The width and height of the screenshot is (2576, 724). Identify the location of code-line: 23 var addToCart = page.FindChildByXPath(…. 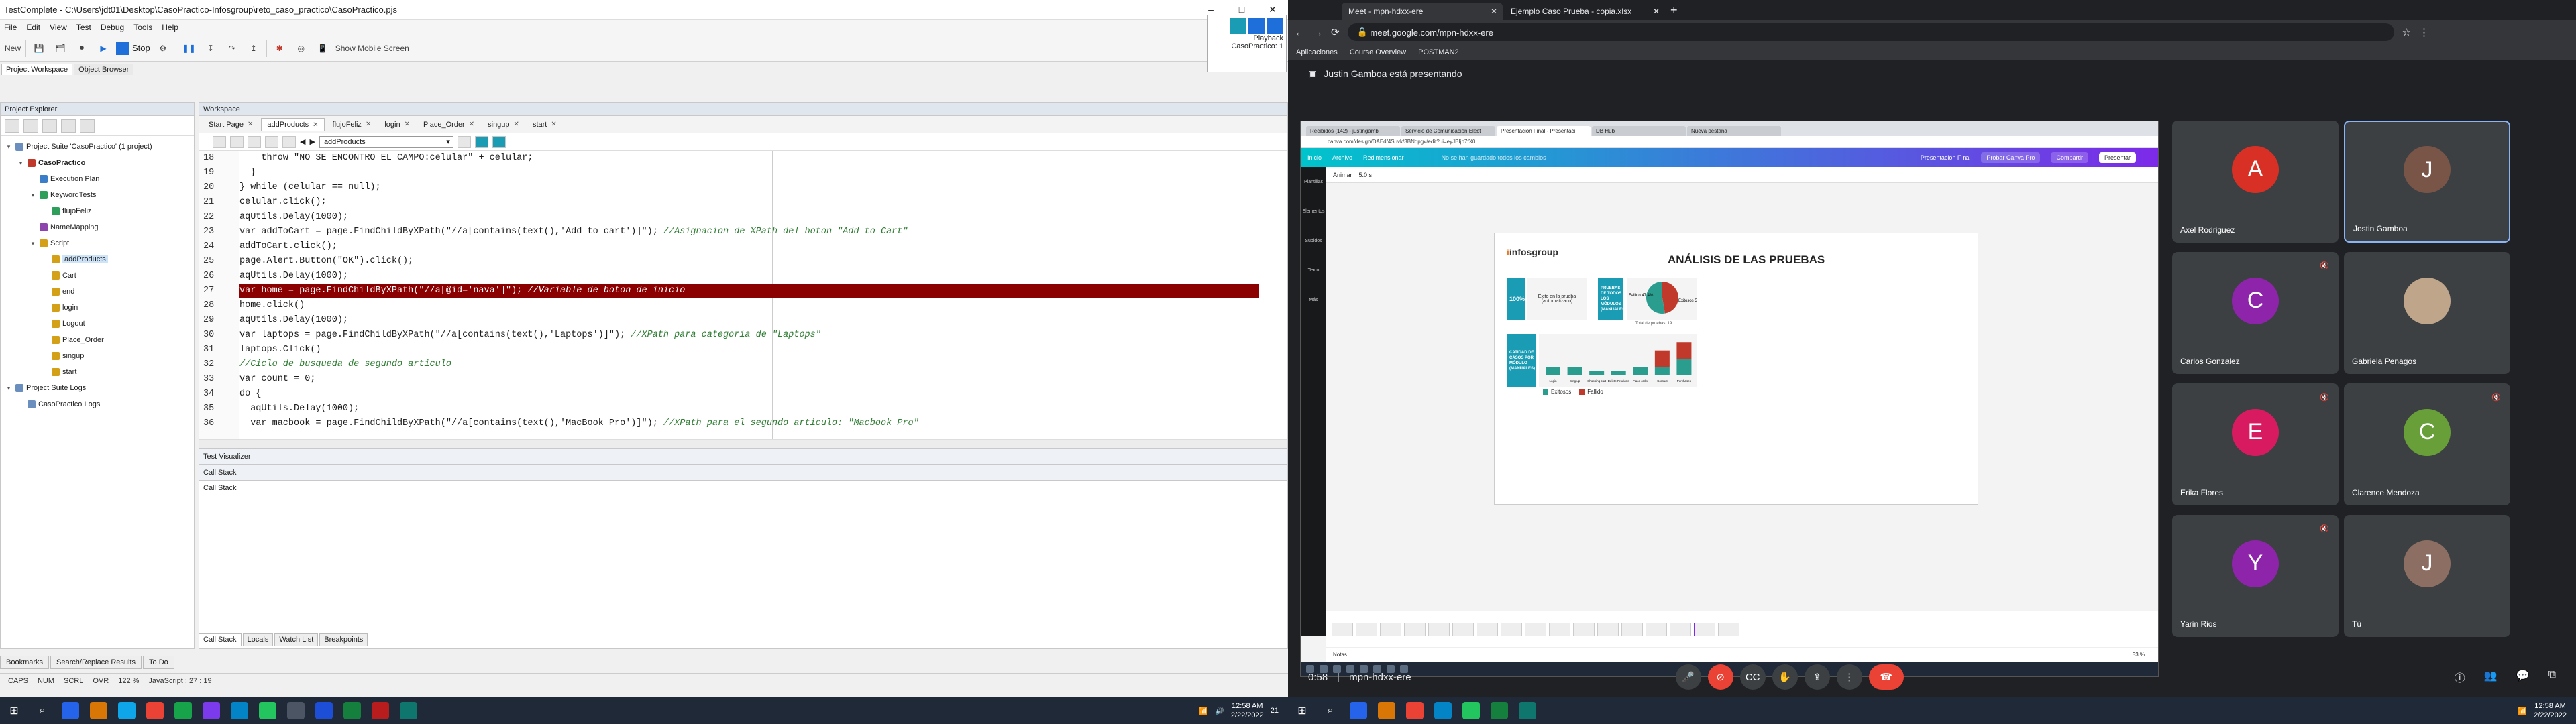
(743, 232).